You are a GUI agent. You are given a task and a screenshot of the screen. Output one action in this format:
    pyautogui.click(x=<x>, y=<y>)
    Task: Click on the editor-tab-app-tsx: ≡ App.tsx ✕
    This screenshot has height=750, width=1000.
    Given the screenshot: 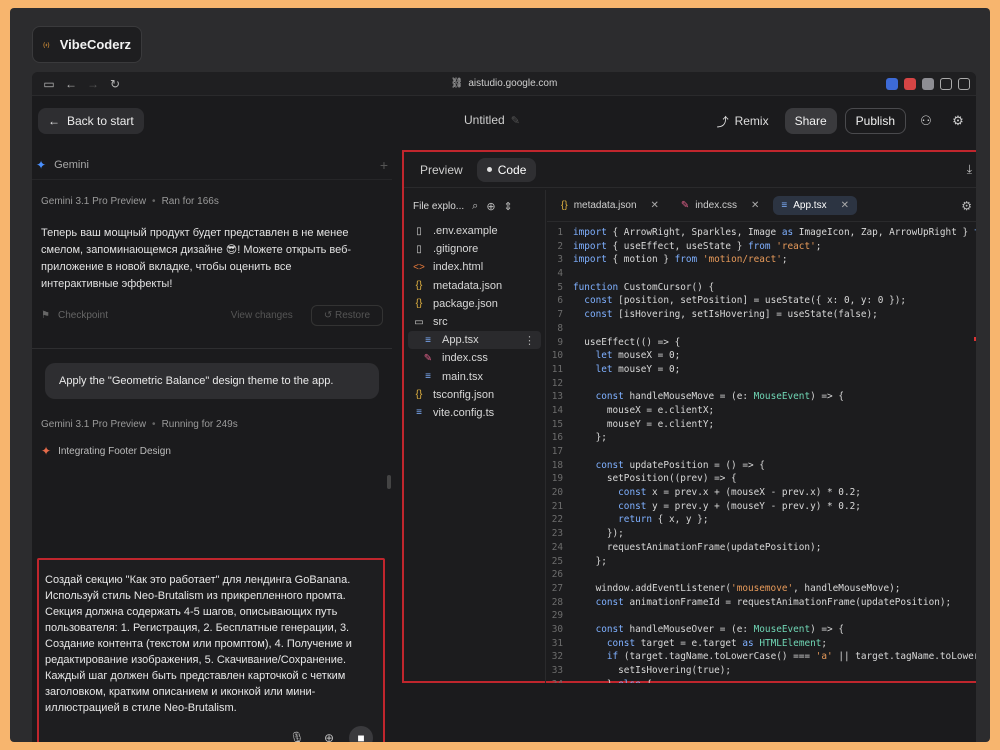 What is the action you would take?
    pyautogui.click(x=815, y=205)
    